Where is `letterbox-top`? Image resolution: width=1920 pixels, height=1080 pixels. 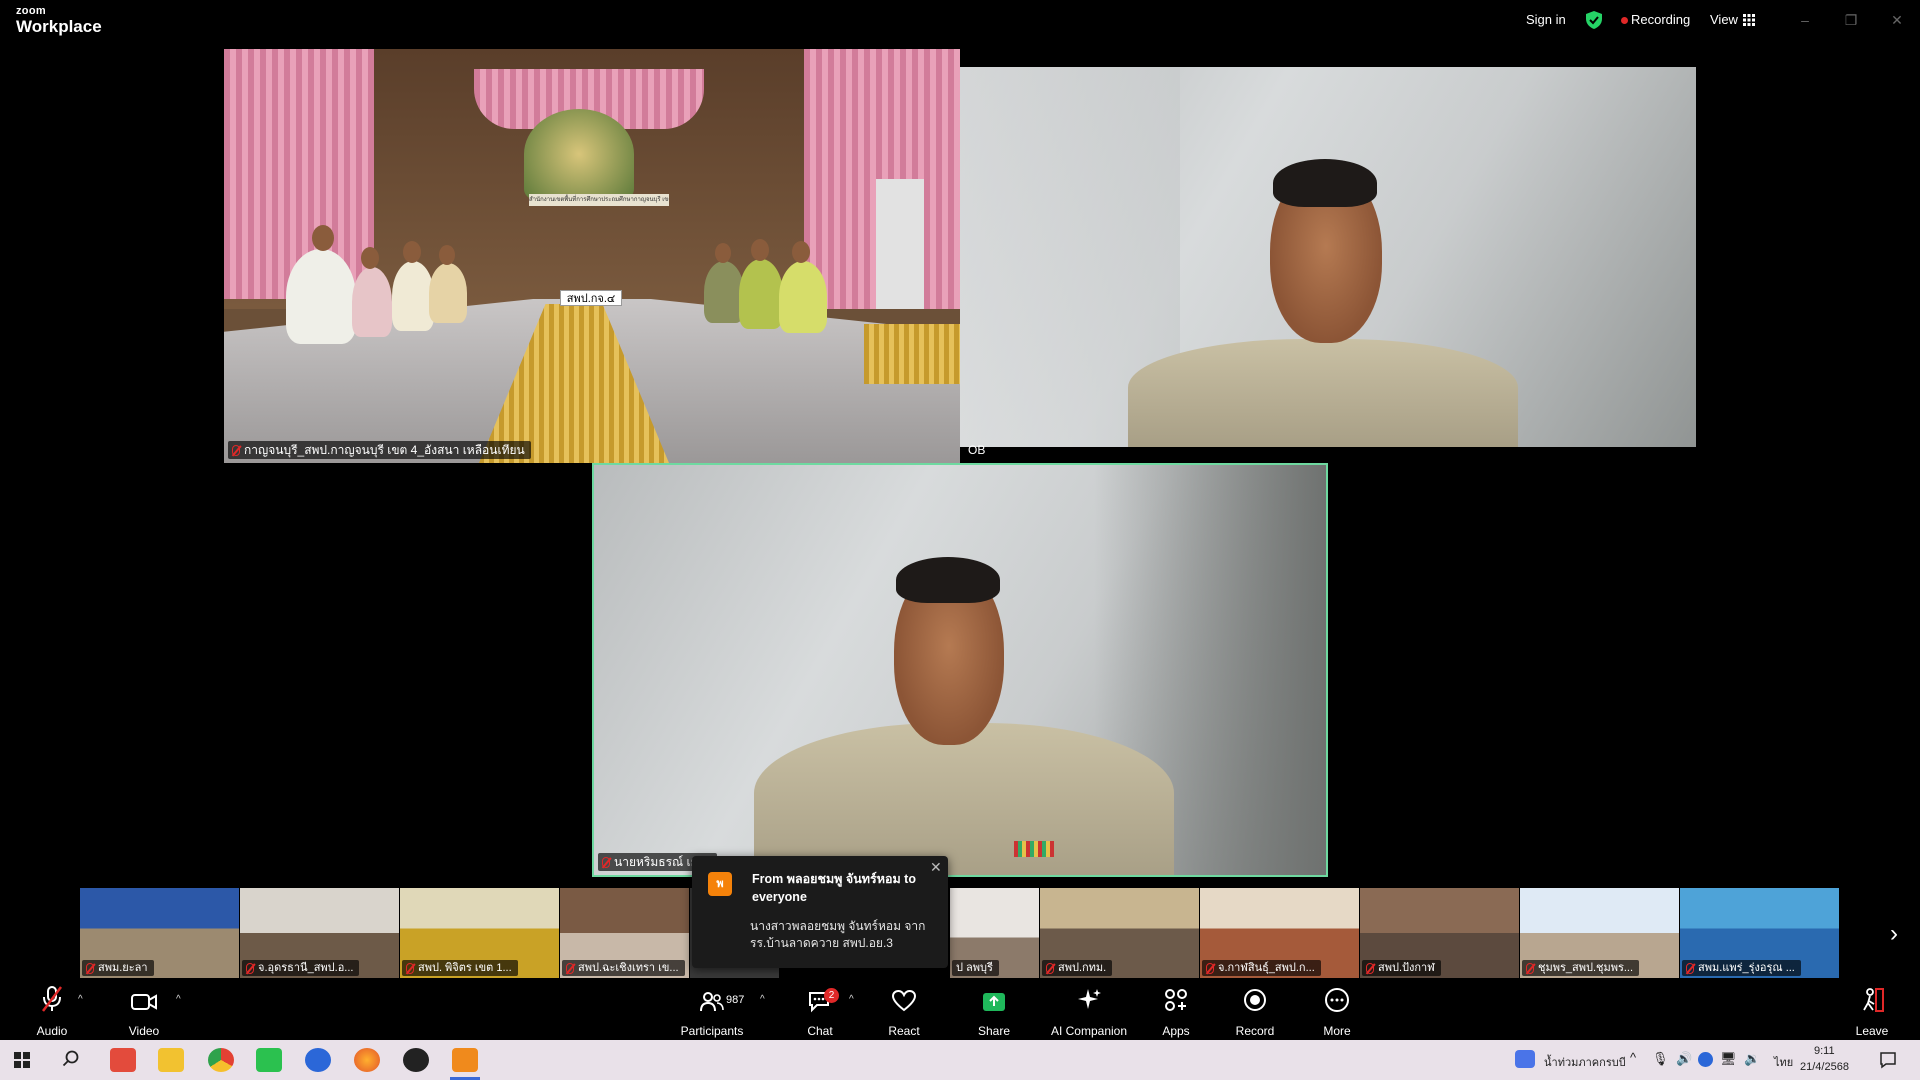 letterbox-top is located at coordinates (1328, 58).